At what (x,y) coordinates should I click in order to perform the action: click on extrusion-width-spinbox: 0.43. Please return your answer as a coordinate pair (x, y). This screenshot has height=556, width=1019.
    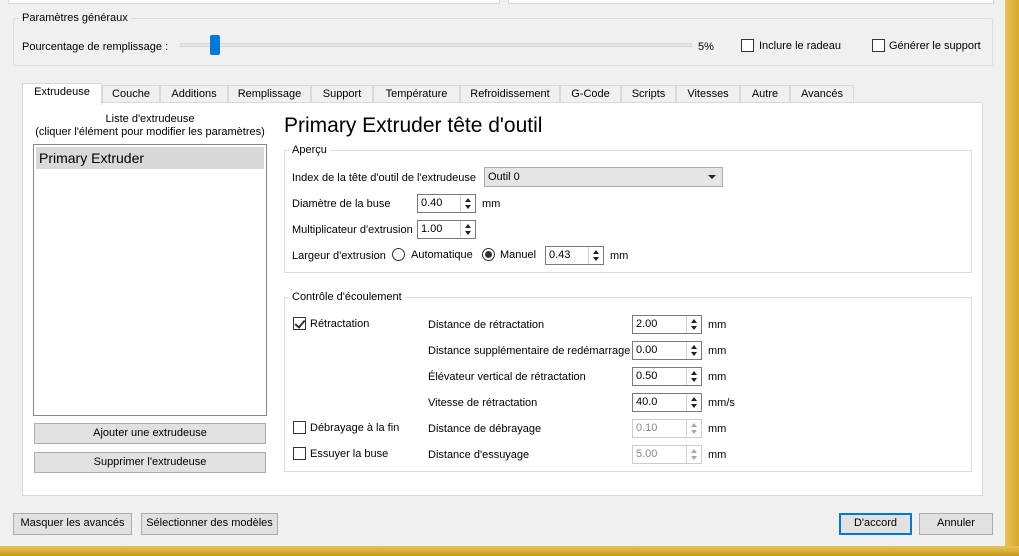
    Looking at the image, I should click on (574, 255).